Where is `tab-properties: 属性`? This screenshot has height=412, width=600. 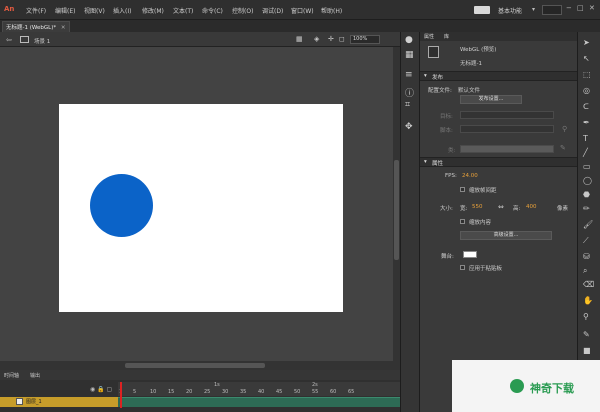 tab-properties: 属性 is located at coordinates (429, 36).